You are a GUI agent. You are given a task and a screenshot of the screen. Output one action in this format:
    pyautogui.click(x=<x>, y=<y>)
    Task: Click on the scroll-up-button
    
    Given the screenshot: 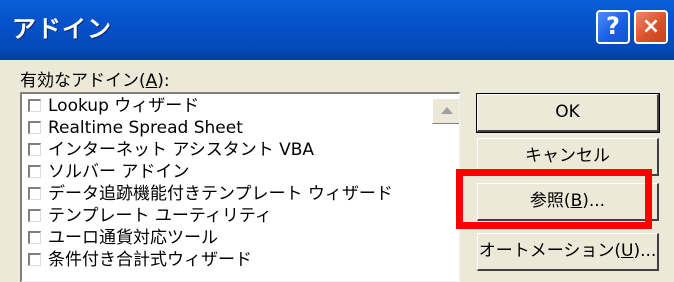 What is the action you would take?
    pyautogui.click(x=445, y=111)
    